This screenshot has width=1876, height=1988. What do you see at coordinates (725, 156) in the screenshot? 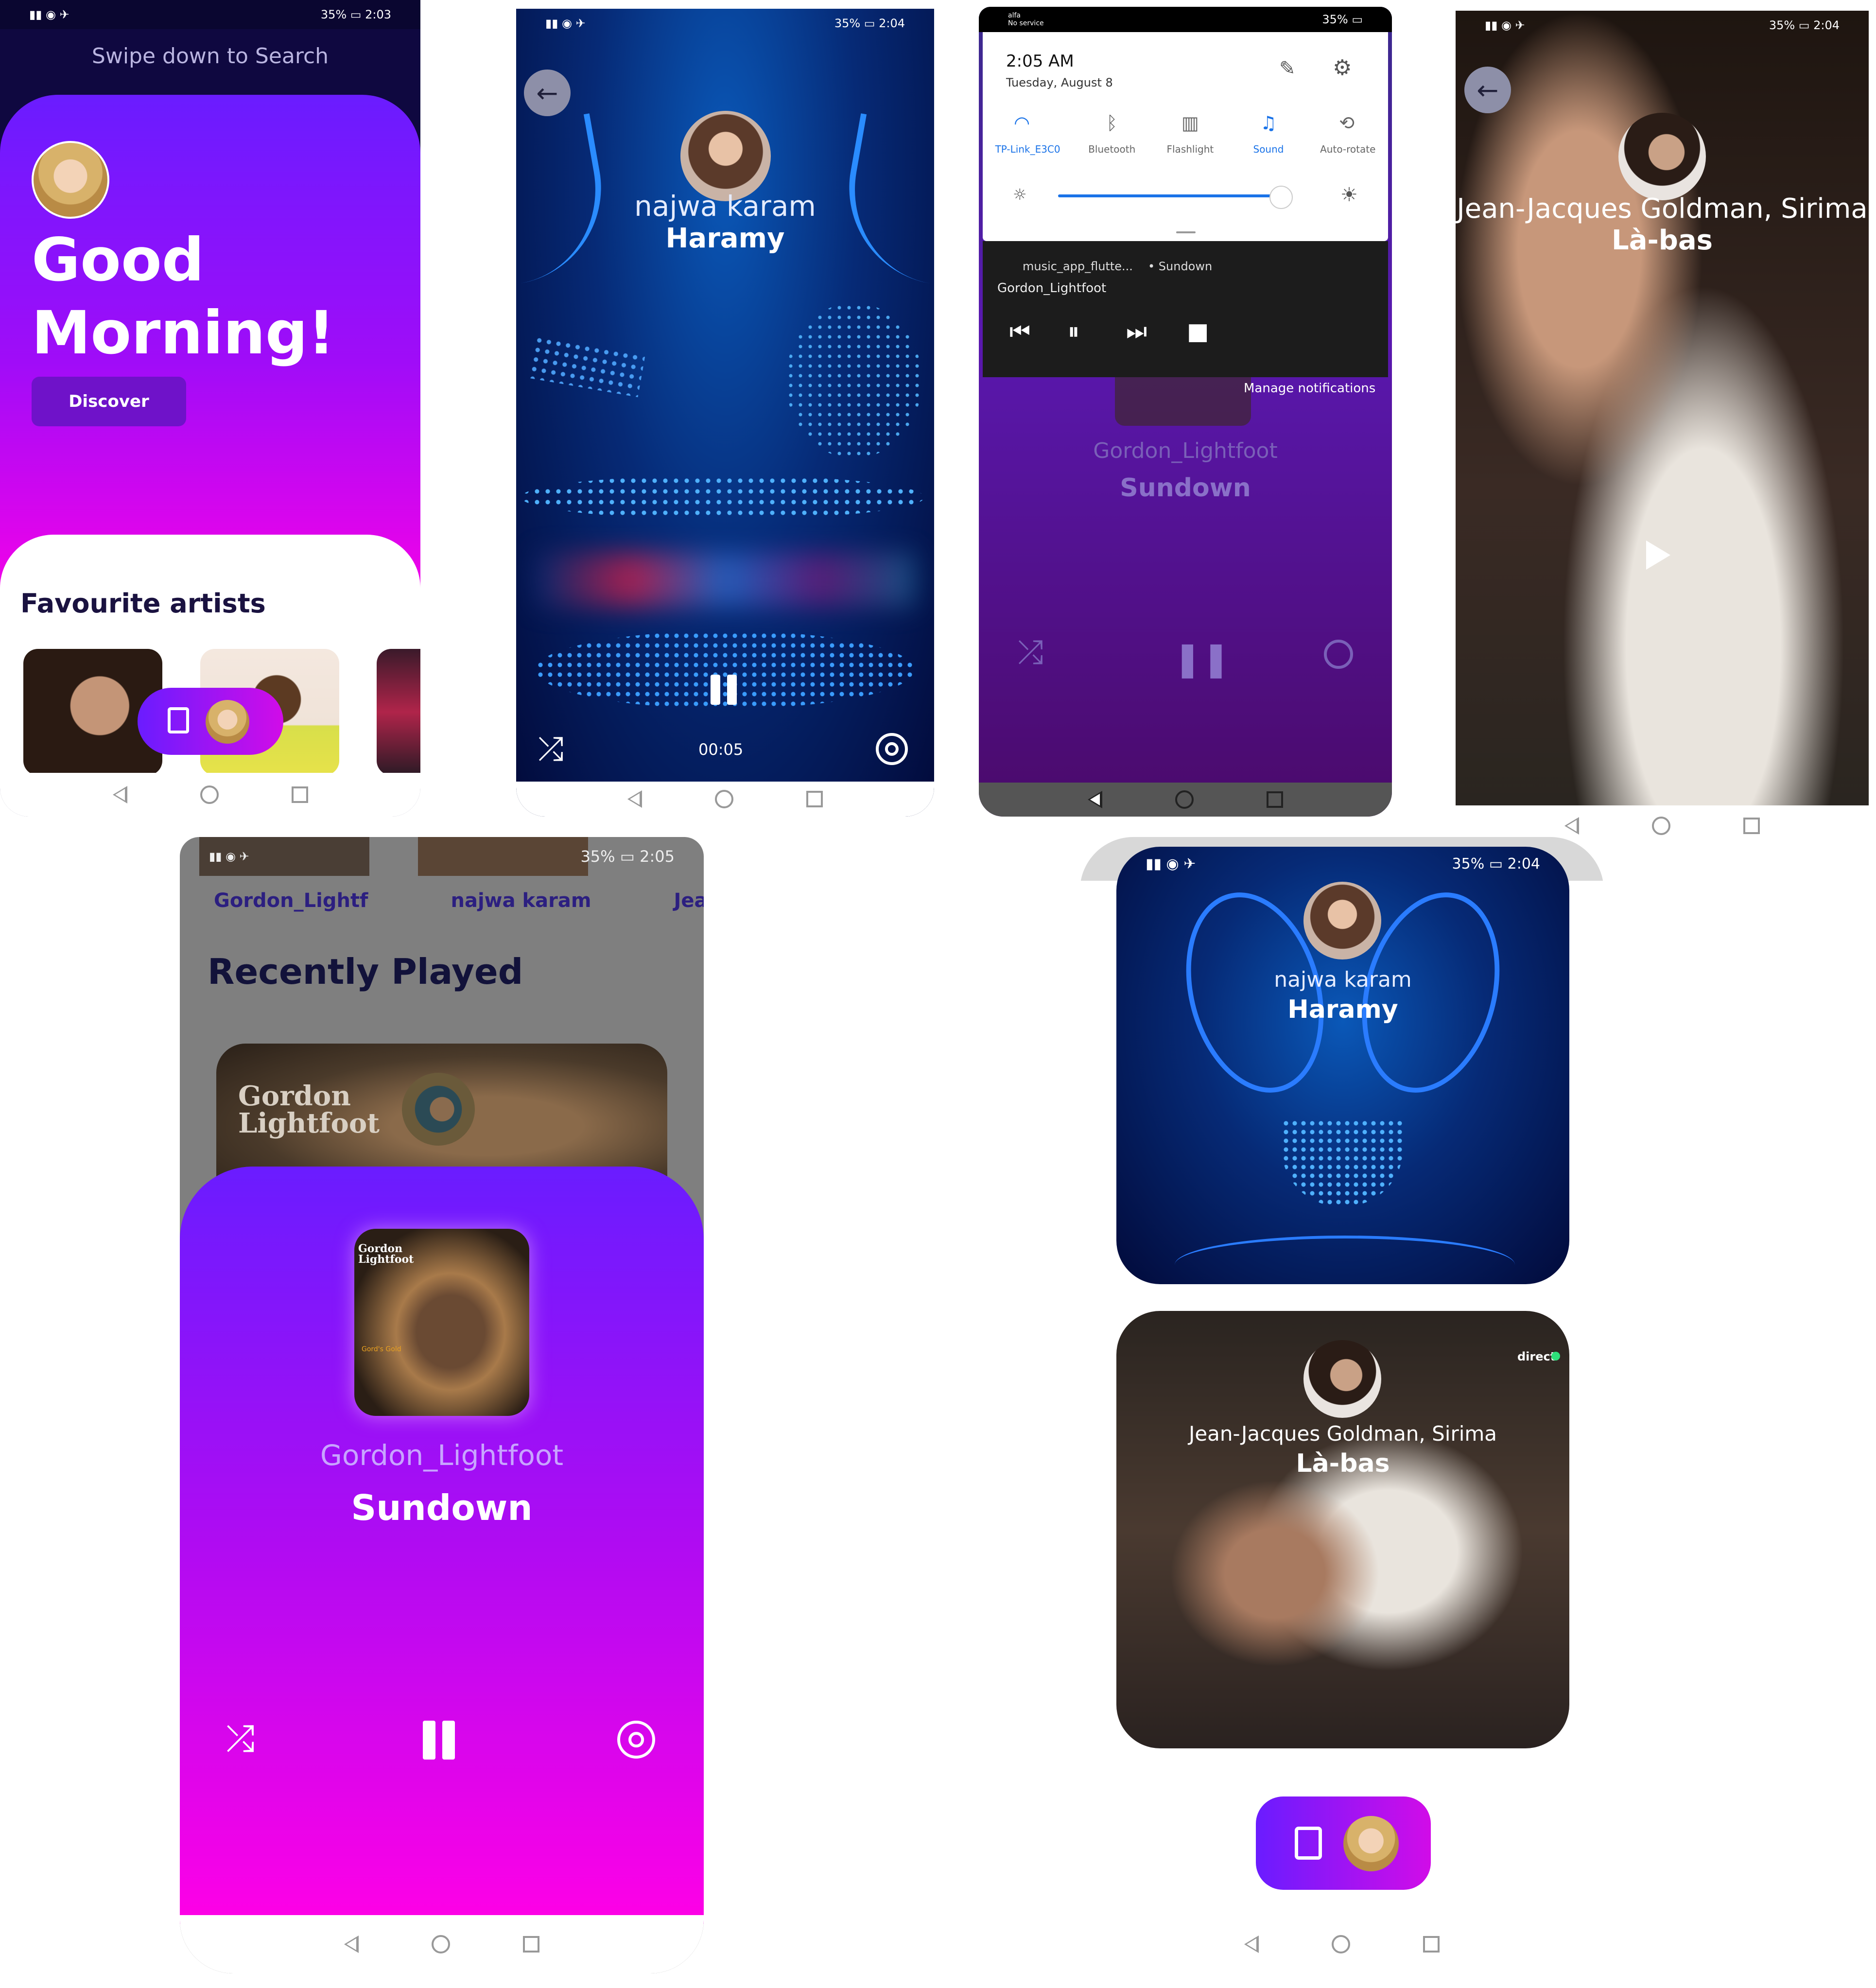
I see `artist-avatar` at bounding box center [725, 156].